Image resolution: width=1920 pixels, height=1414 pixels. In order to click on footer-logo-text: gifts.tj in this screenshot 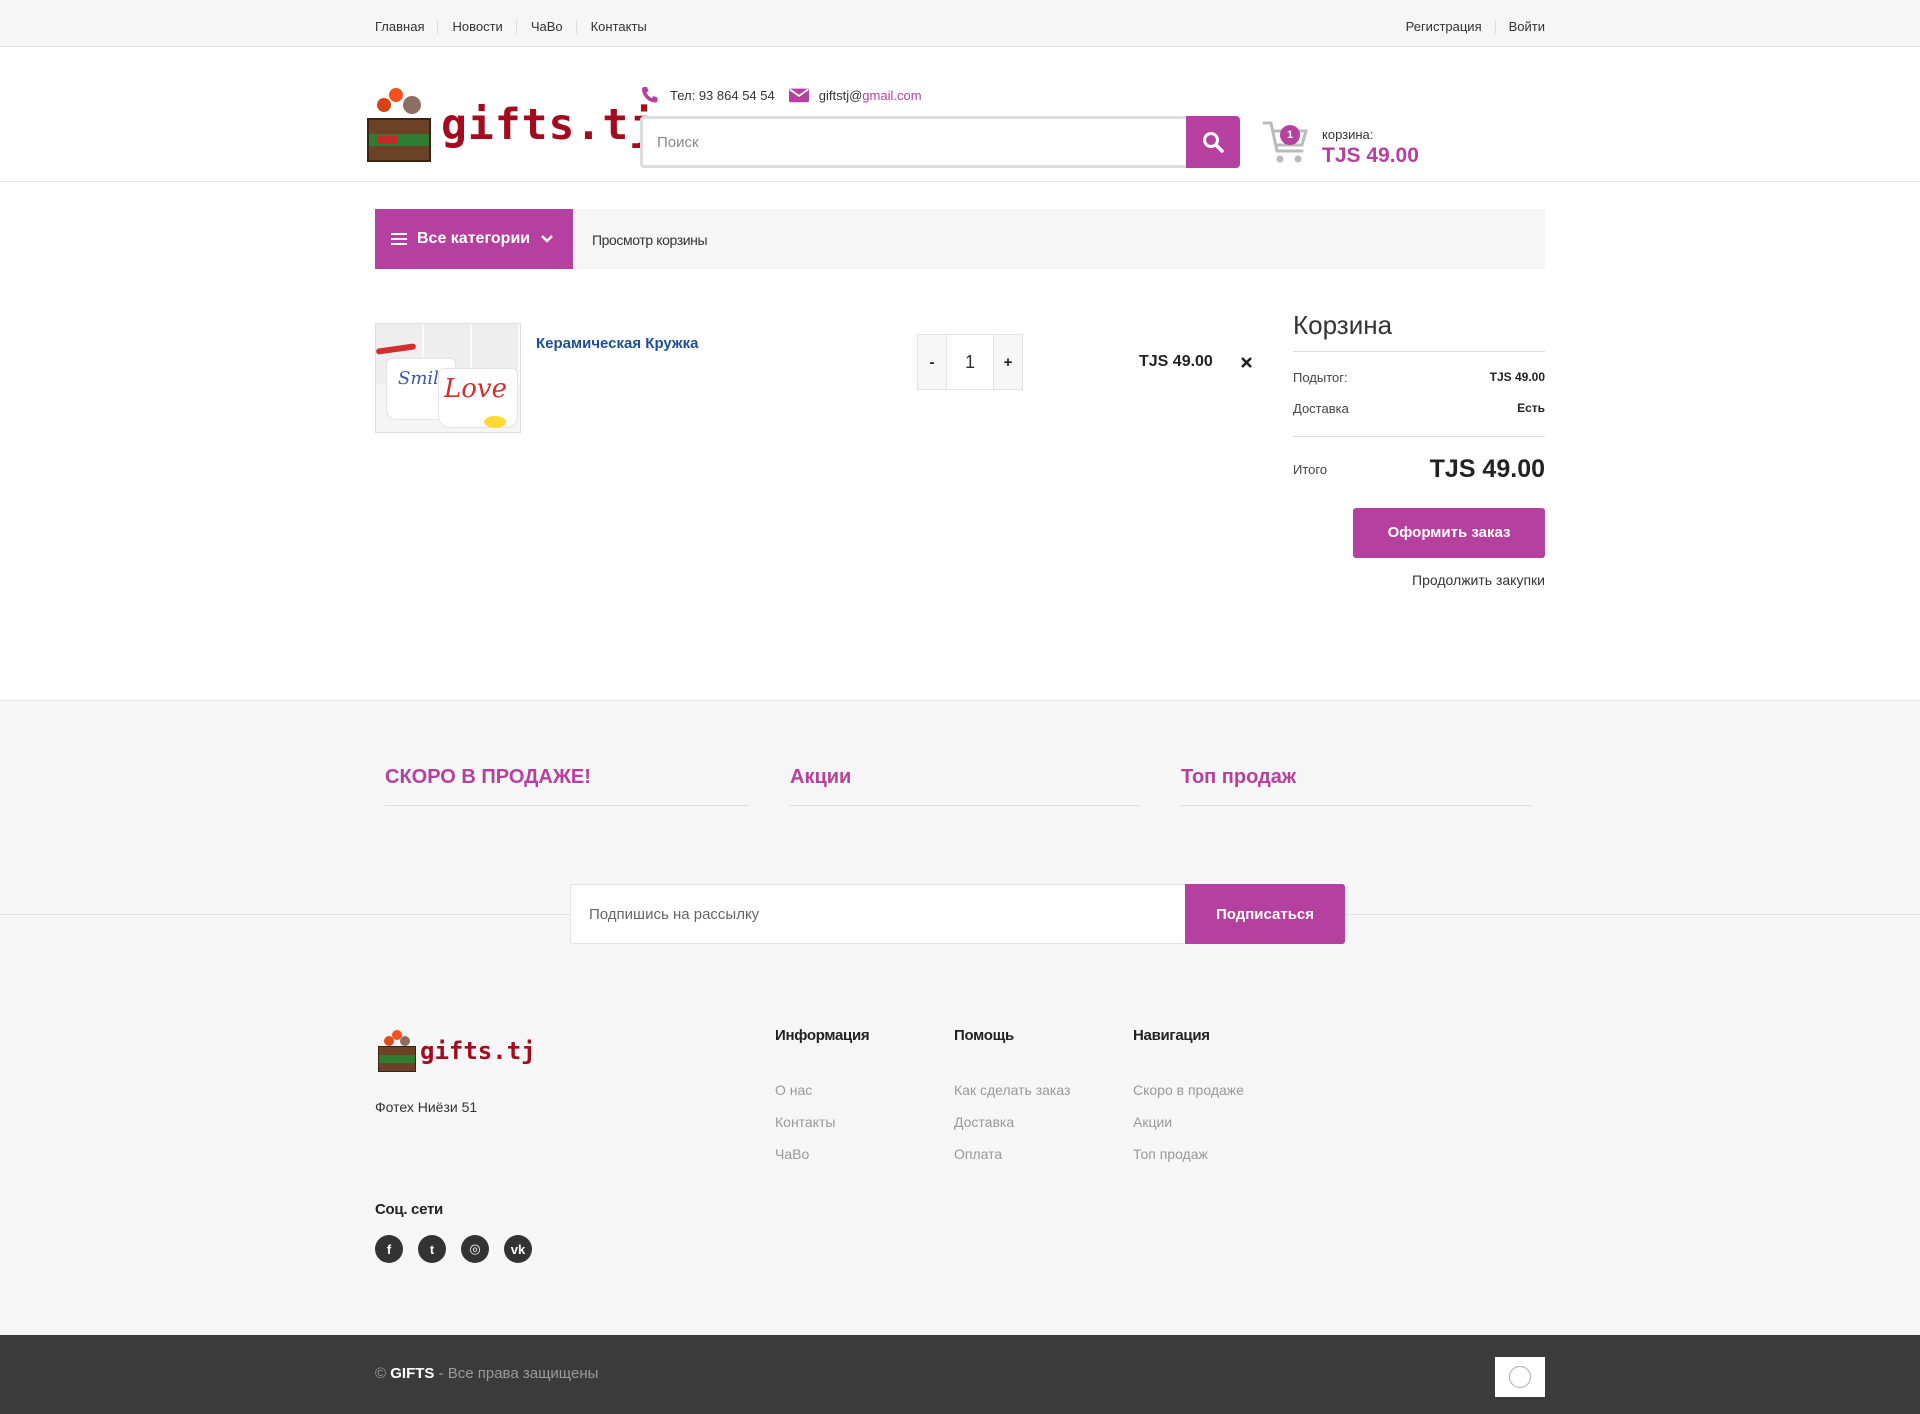, I will do `click(478, 1051)`.